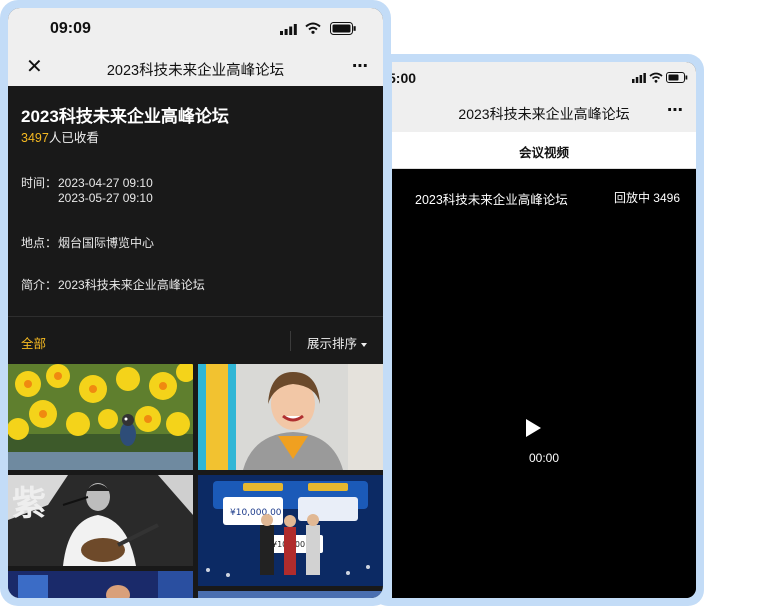 The image size is (775, 606). Describe the element at coordinates (106, 243) in the screenshot. I see `place-value: 烟台国际博览中心` at that location.